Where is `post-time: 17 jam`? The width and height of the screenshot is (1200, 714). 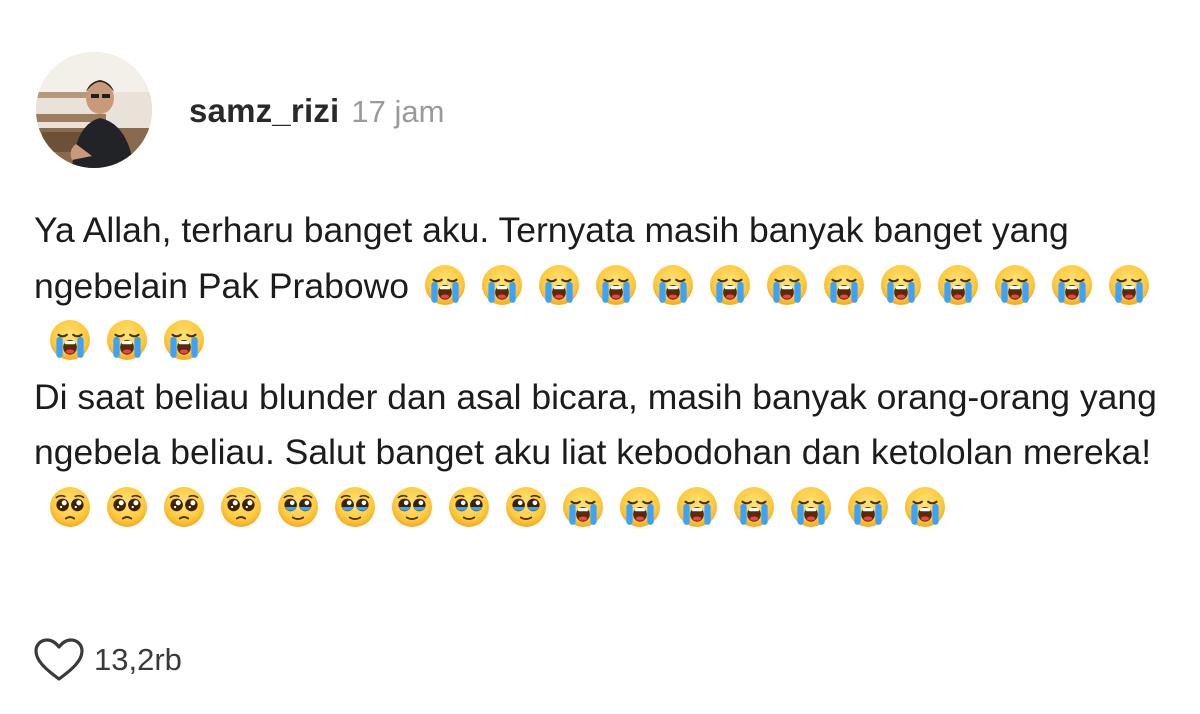
post-time: 17 jam is located at coordinates (398, 111).